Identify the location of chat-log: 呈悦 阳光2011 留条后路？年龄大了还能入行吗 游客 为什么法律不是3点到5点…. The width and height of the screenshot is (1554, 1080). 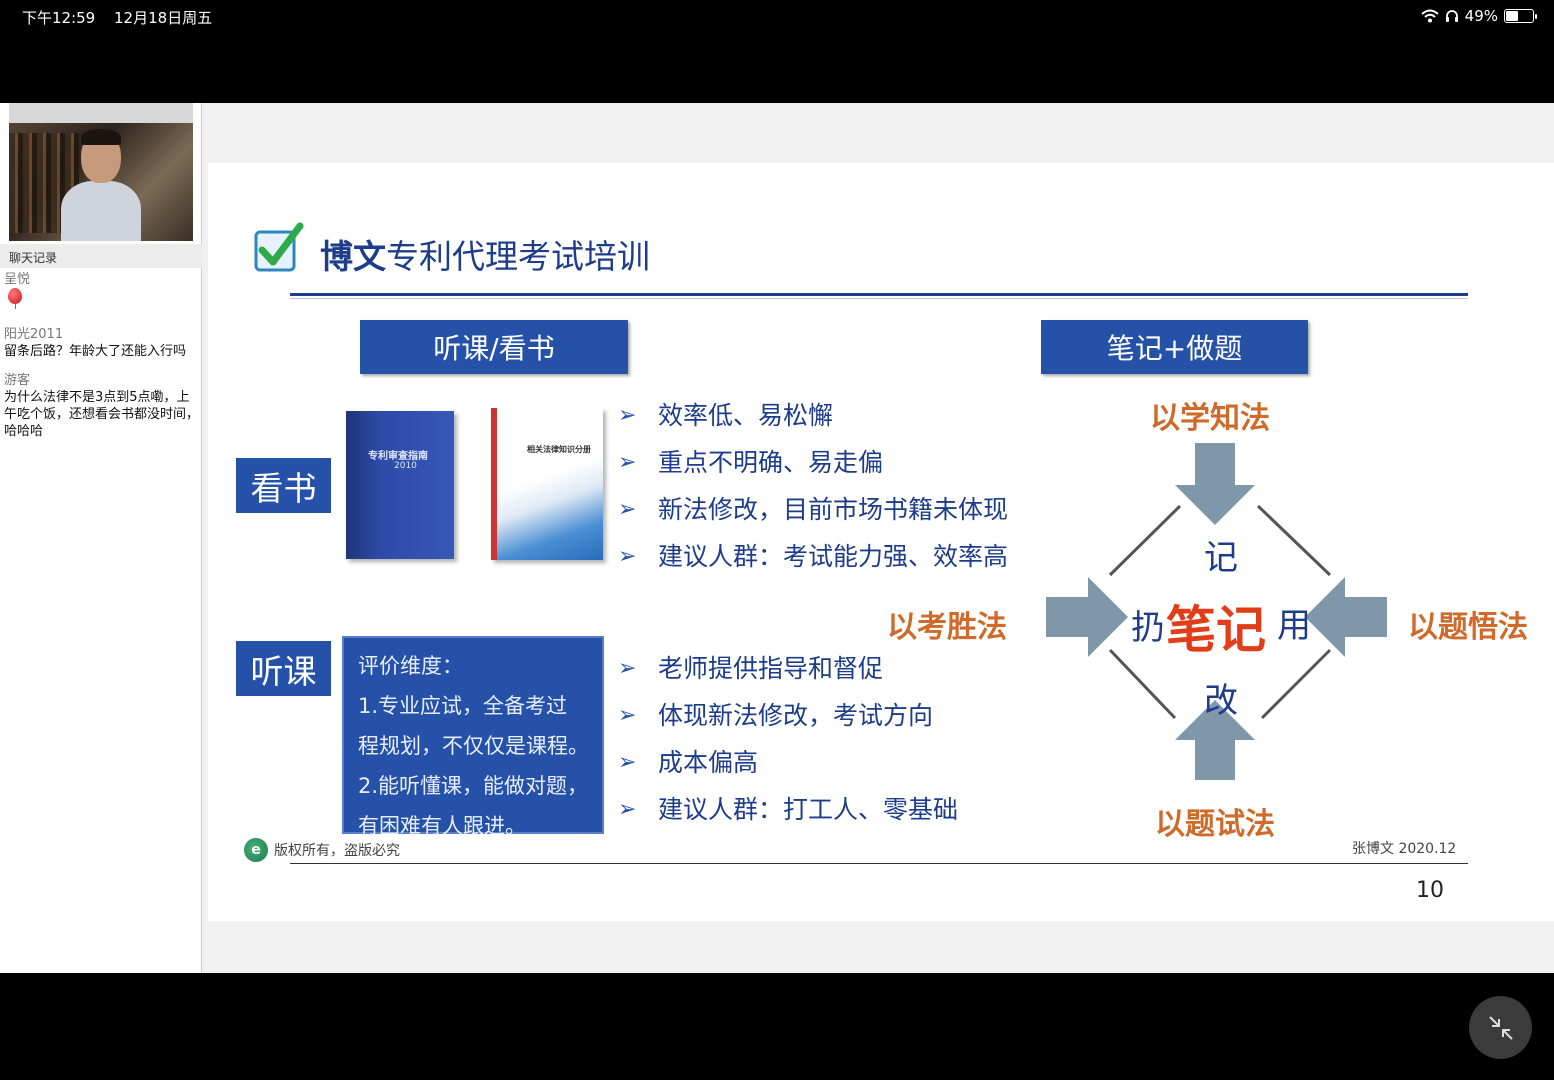
(101, 361).